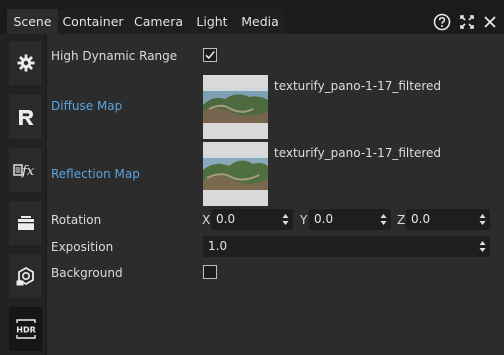 This screenshot has width=504, height=355. What do you see at coordinates (260, 21) in the screenshot?
I see `tab-media: Media` at bounding box center [260, 21].